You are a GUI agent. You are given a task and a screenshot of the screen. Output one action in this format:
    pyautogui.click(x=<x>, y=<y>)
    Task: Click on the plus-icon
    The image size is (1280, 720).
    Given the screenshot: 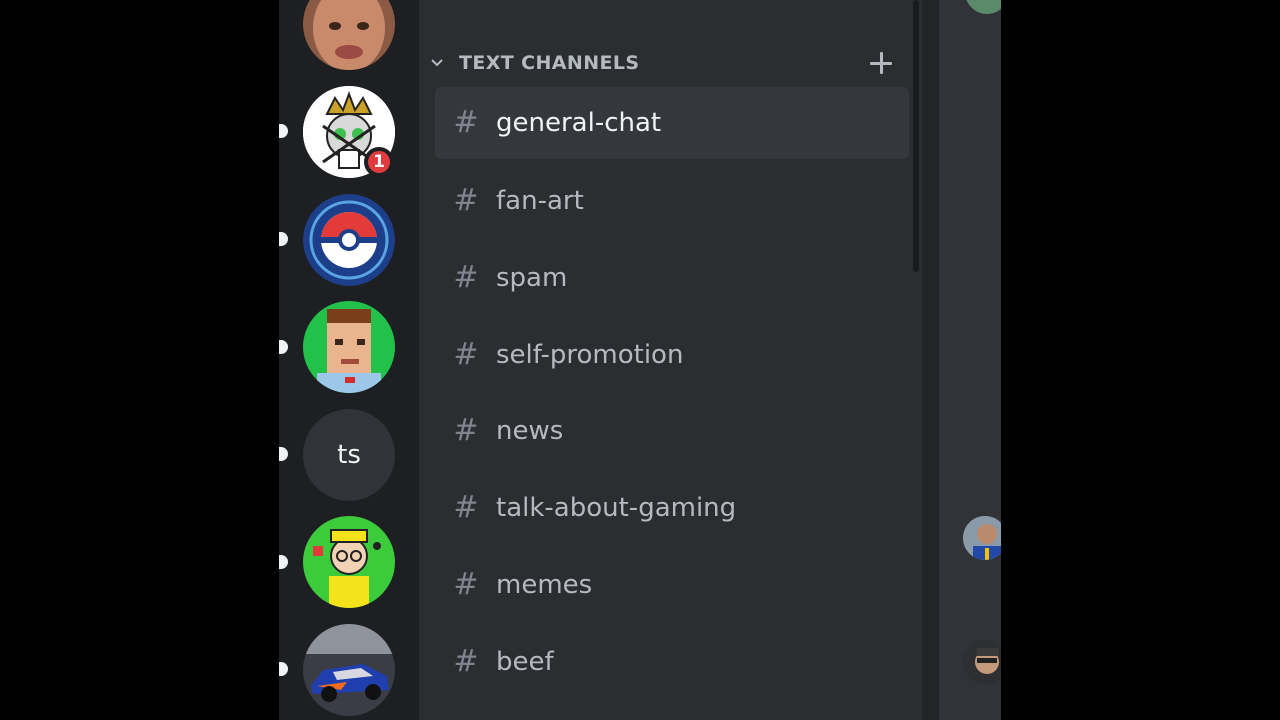 What is the action you would take?
    pyautogui.click(x=881, y=63)
    